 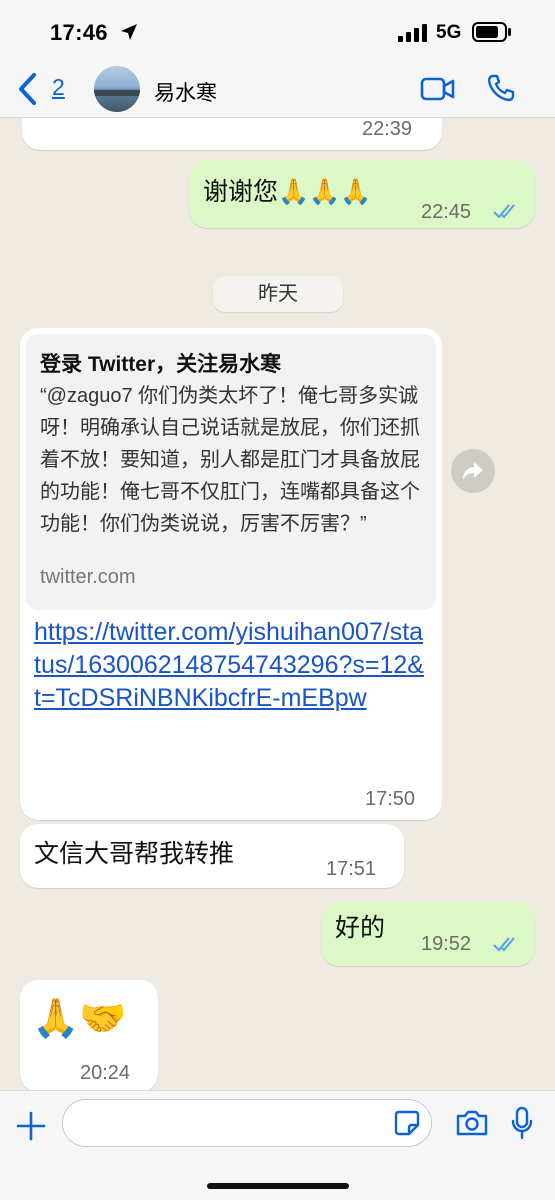 What do you see at coordinates (129, 32) in the screenshot?
I see `location-arrow-icon` at bounding box center [129, 32].